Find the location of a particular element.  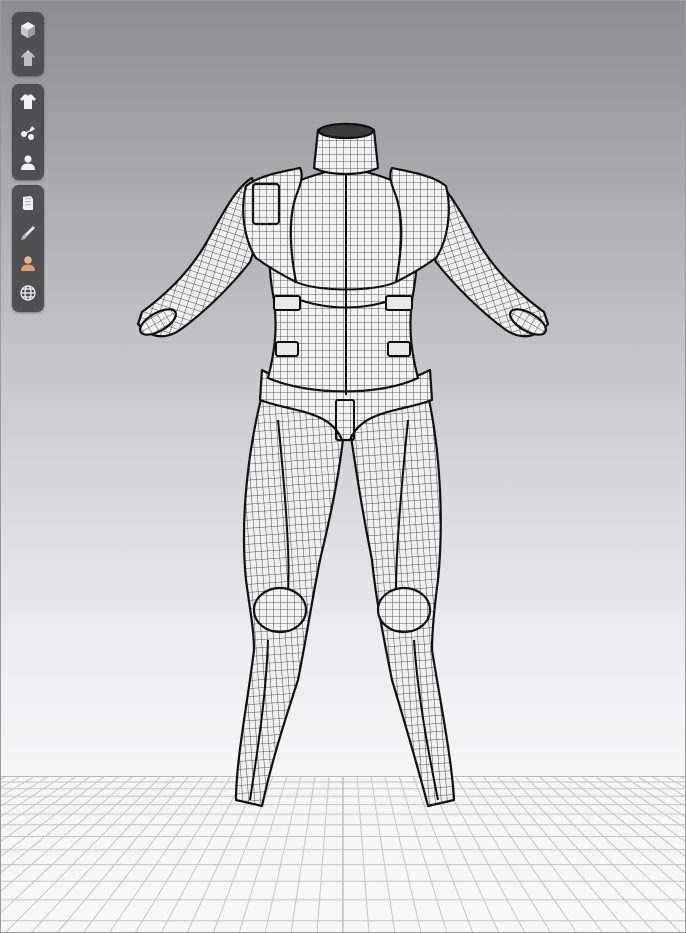

fabric-icon is located at coordinates (28, 203).